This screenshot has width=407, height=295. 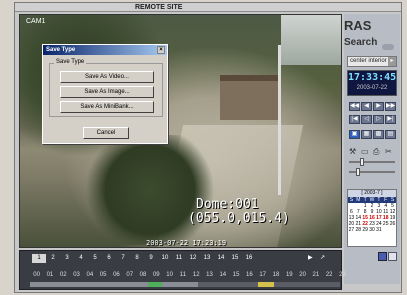 What do you see at coordinates (159, 7) in the screenshot?
I see `window-title: REMOTE SITE` at bounding box center [159, 7].